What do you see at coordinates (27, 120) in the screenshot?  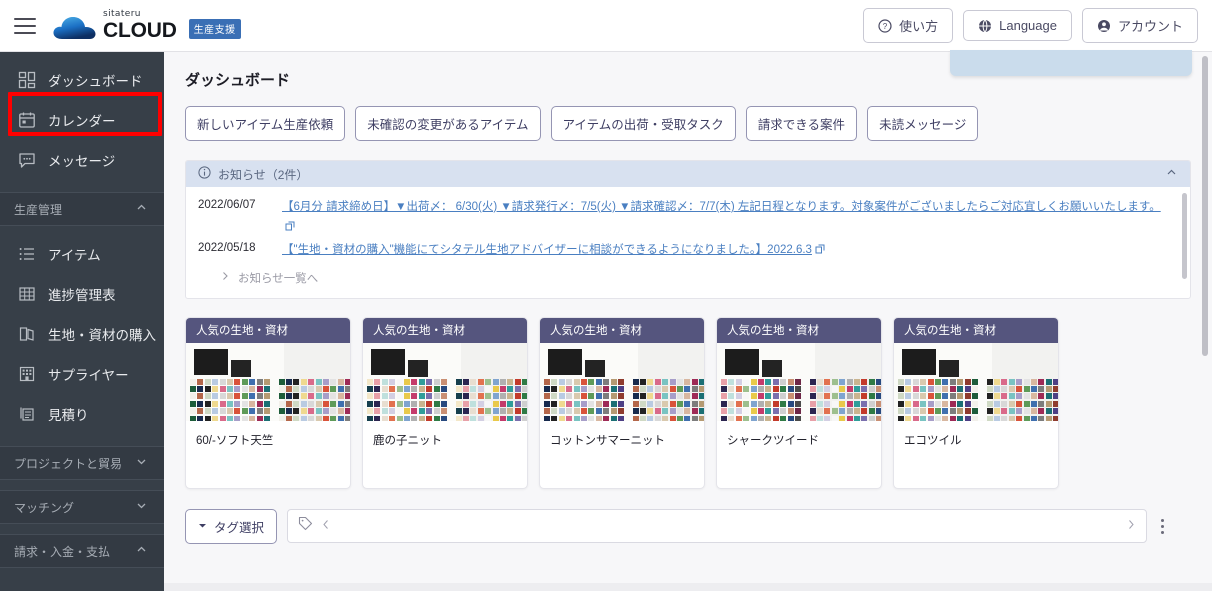 I see `calendar-icon` at bounding box center [27, 120].